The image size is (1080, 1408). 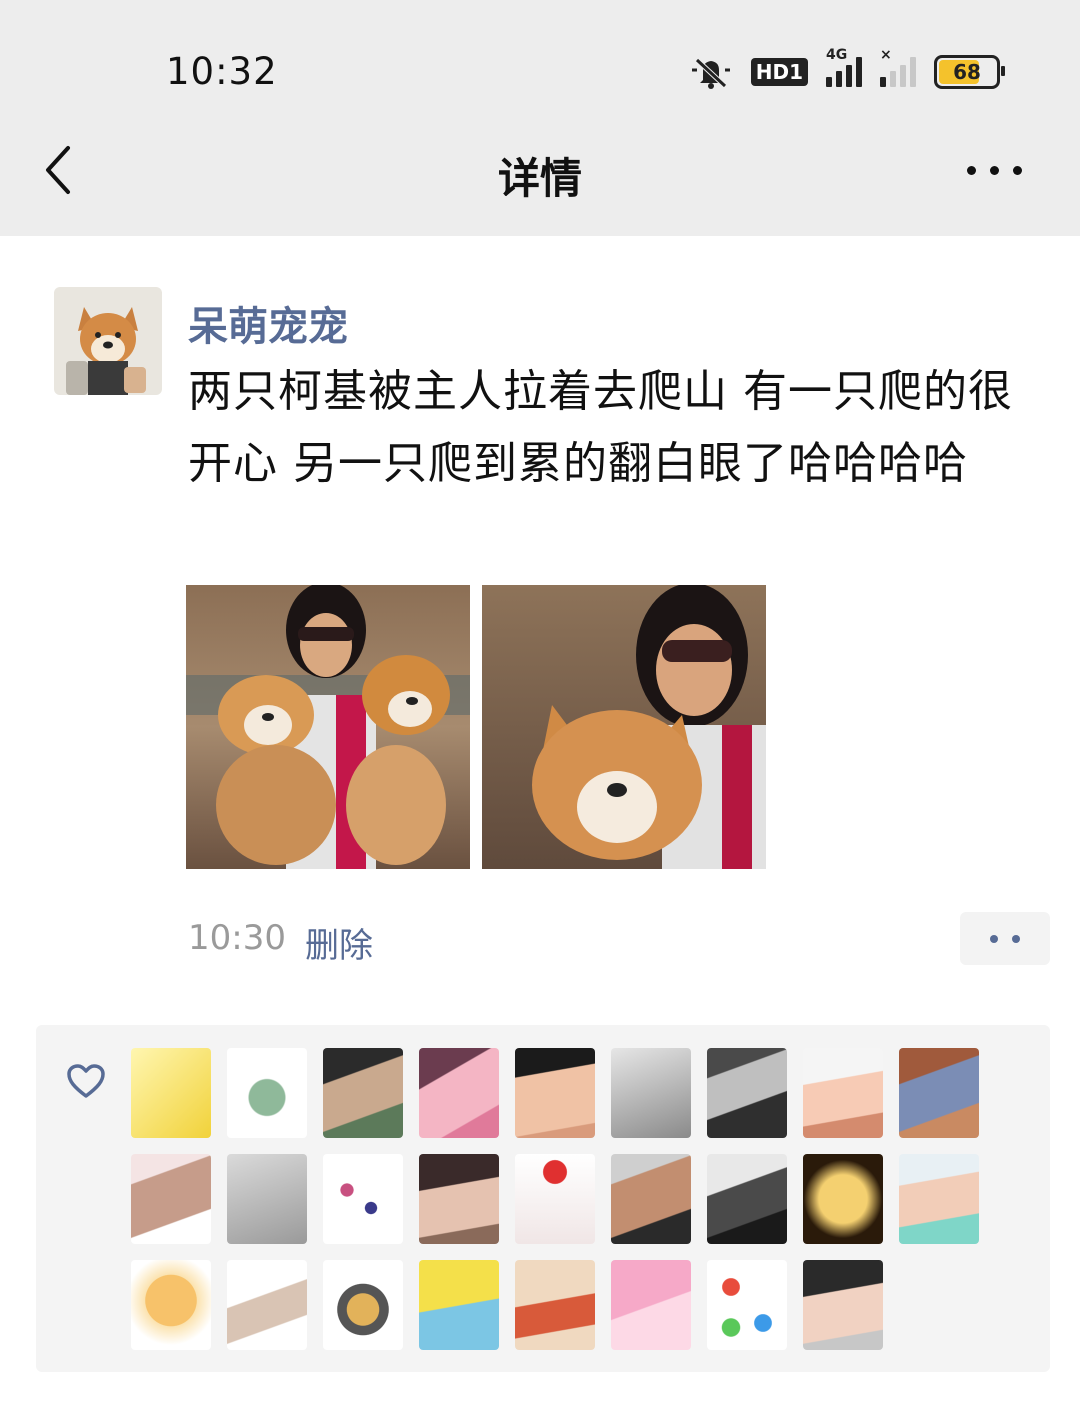 I want to click on post-time: 10:30, so click(x=237, y=938).